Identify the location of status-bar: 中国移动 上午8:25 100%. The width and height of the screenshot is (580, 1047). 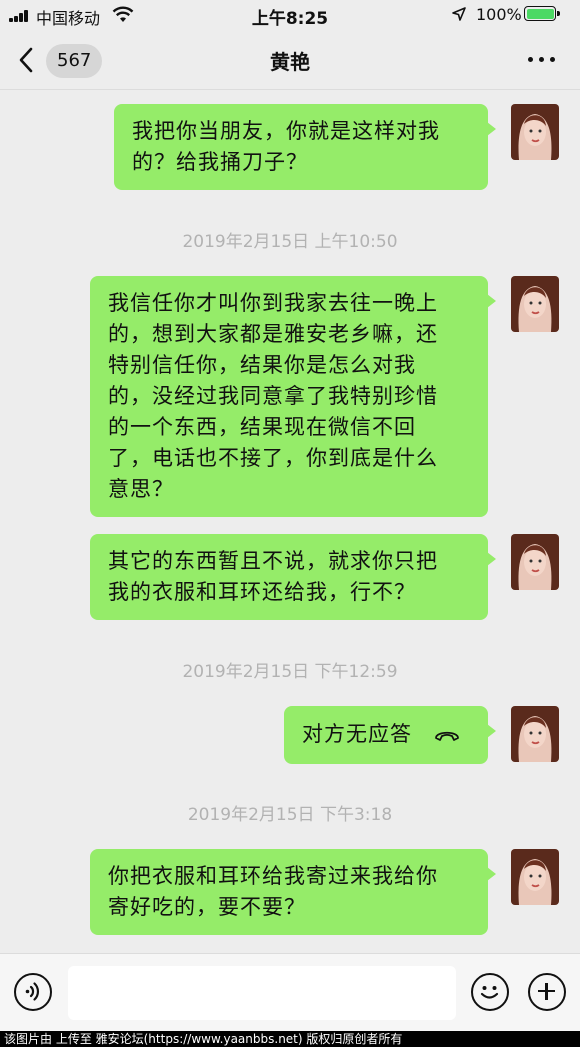
(290, 15).